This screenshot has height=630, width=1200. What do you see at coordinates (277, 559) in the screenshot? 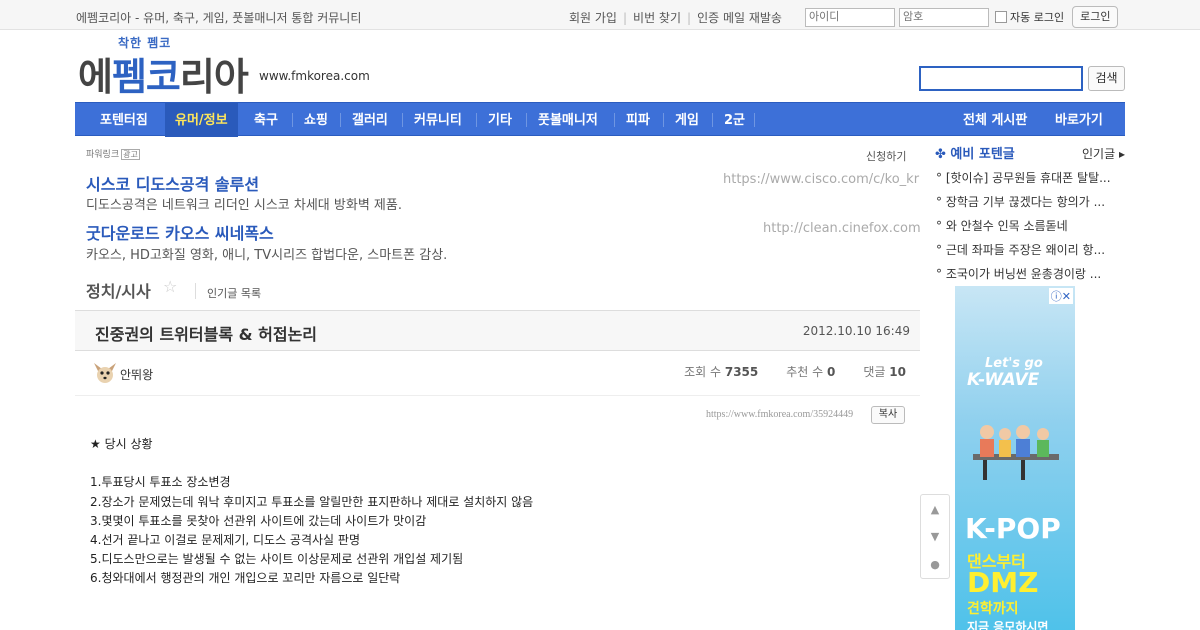
I see `content-line: 5.디도스만으로는 발생될 수 없는 사이트 이상문제로 선관위 개입설 제기됨` at bounding box center [277, 559].